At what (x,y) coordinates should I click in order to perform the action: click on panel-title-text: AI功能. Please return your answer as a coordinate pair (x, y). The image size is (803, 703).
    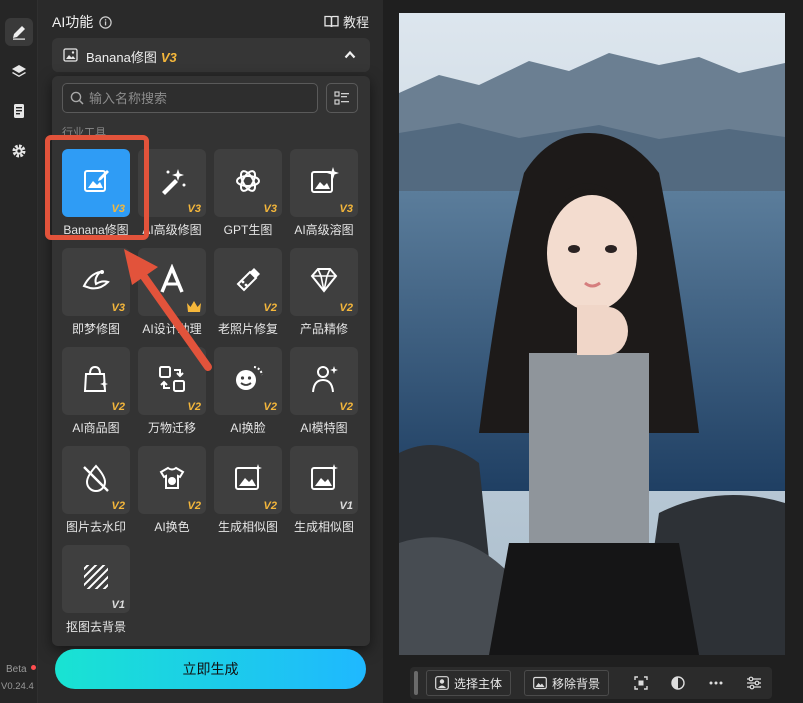
    Looking at the image, I should click on (73, 22).